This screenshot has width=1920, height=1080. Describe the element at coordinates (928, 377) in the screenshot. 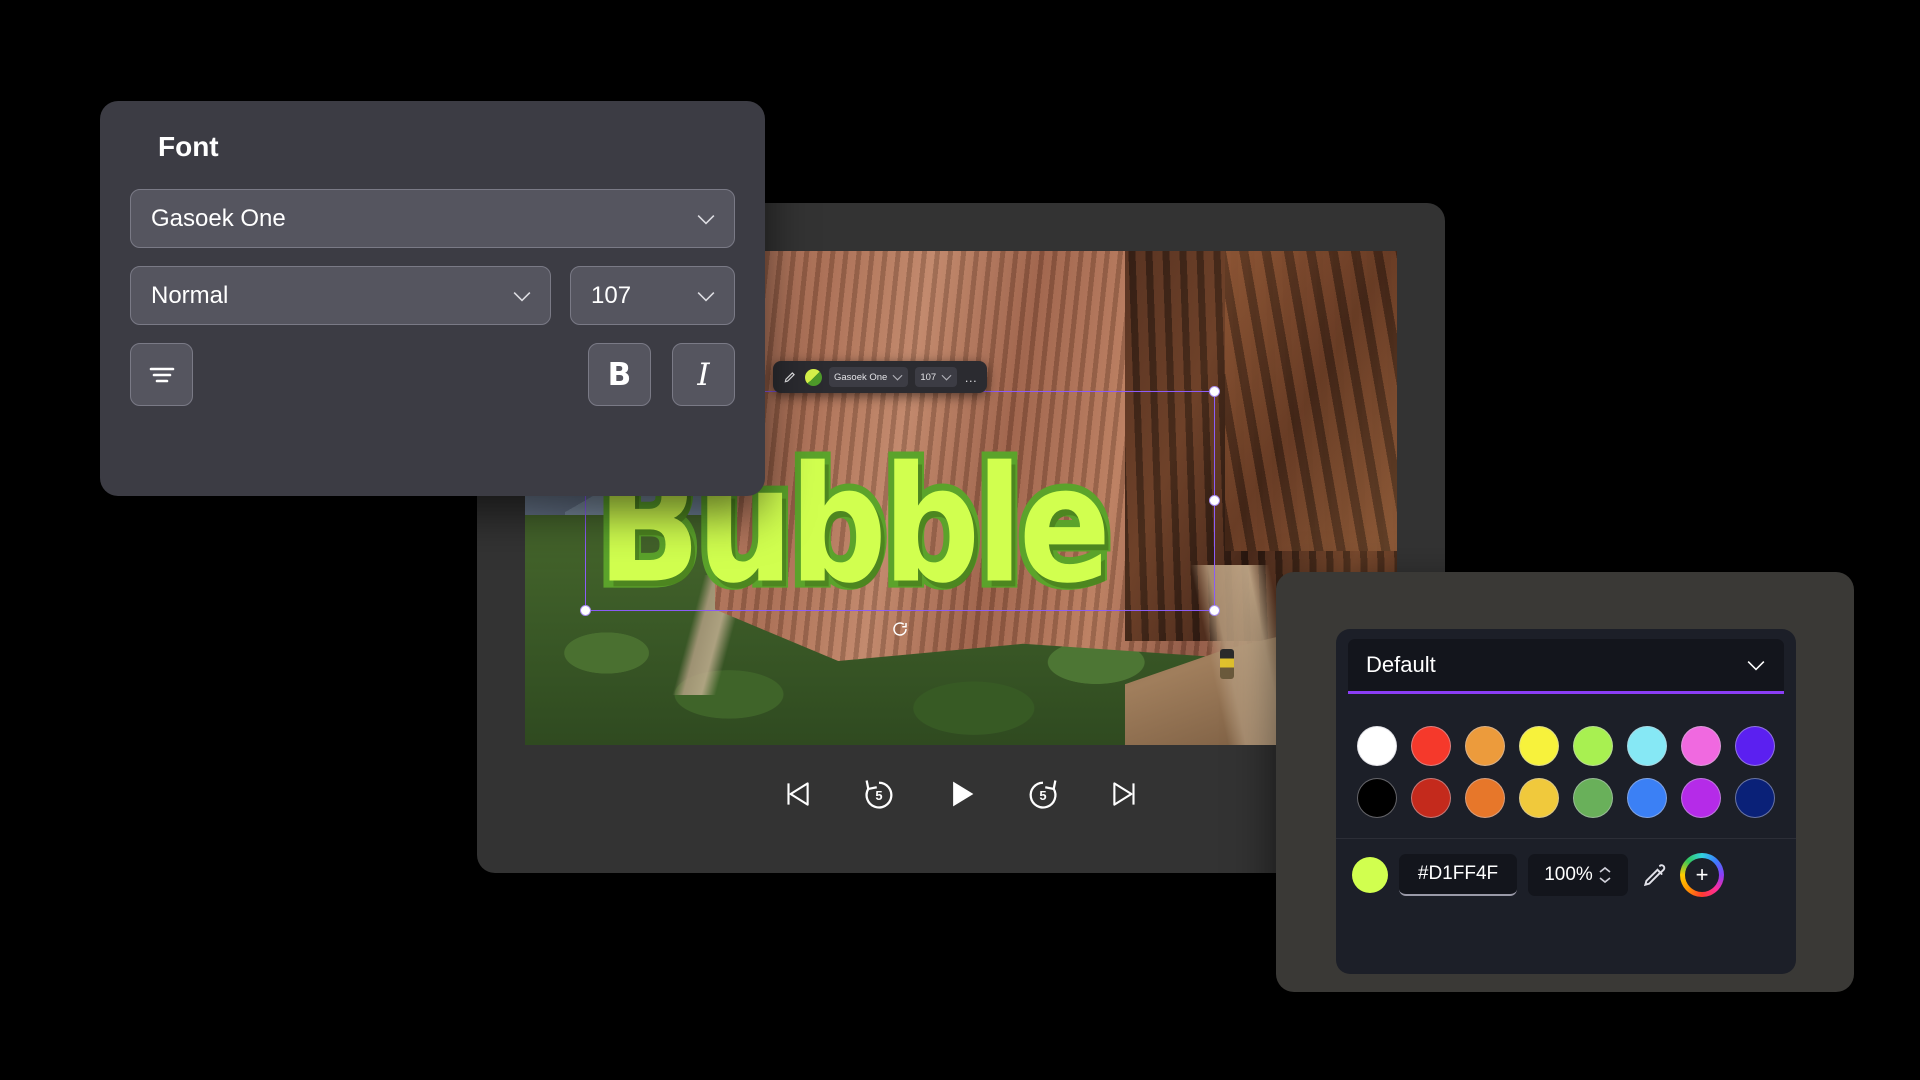

I see `mini-font-size-value: 107` at that location.